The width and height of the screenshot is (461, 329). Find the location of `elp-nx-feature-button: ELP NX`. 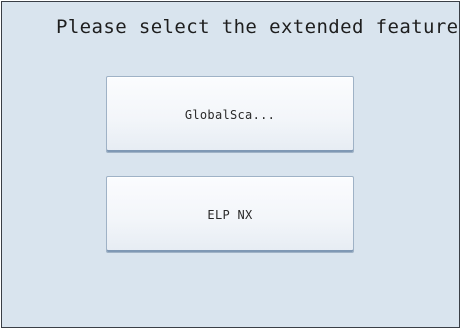

elp-nx-feature-button: ELP NX is located at coordinates (230, 214).